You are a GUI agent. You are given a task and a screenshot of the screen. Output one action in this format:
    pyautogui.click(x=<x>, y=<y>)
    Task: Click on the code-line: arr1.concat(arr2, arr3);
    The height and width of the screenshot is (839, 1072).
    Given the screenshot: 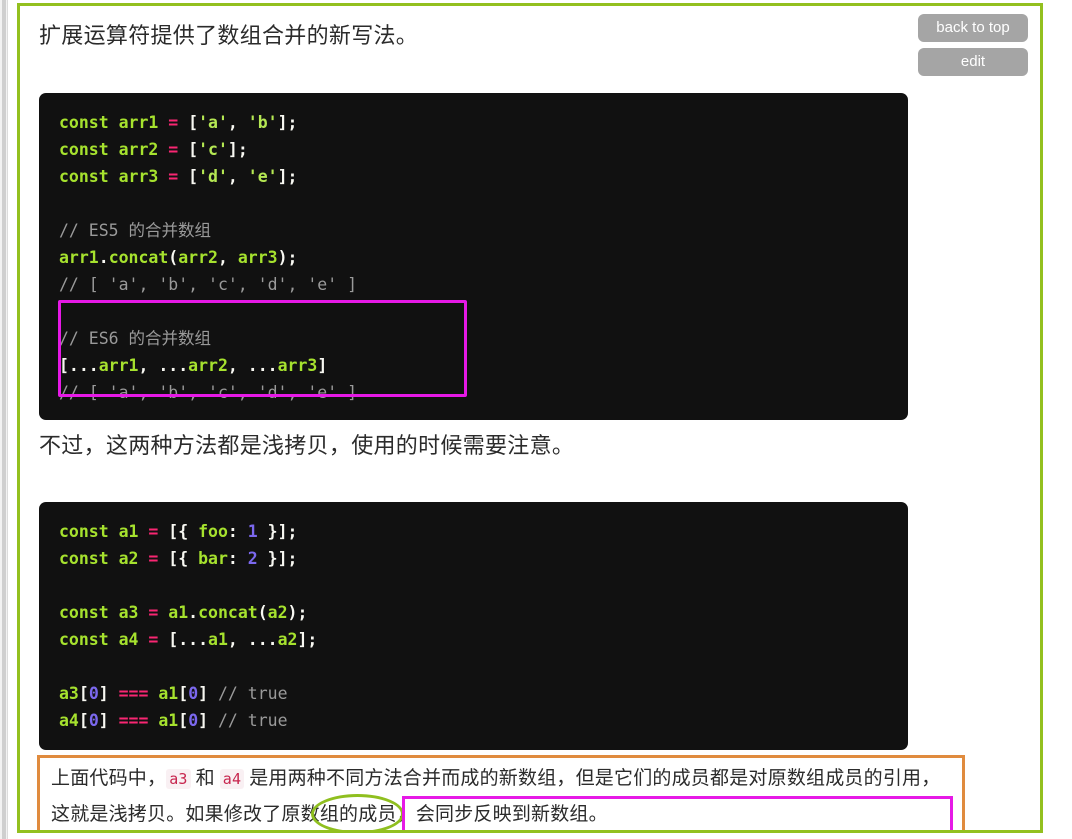 What is the action you would take?
    pyautogui.click(x=473, y=257)
    